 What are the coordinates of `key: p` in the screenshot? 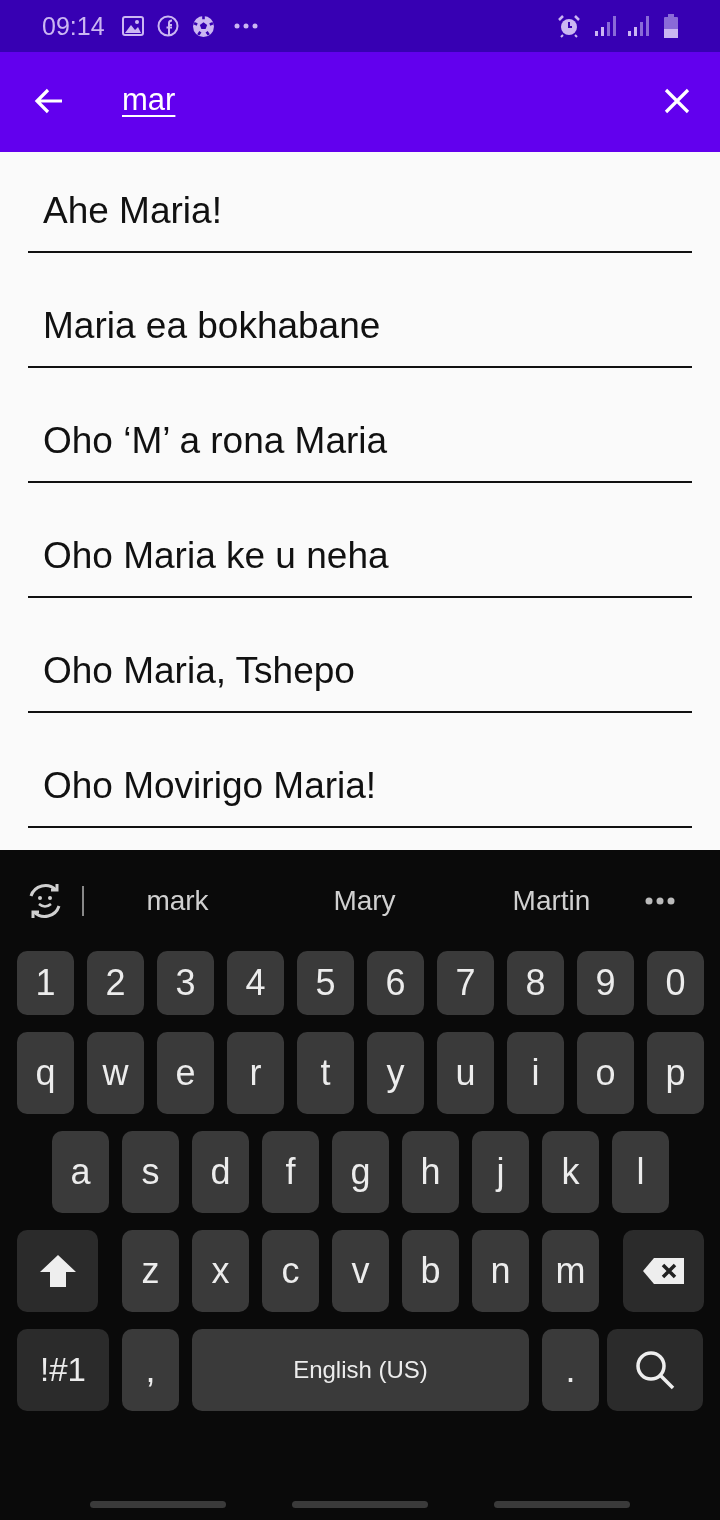 It's located at (675, 1073).